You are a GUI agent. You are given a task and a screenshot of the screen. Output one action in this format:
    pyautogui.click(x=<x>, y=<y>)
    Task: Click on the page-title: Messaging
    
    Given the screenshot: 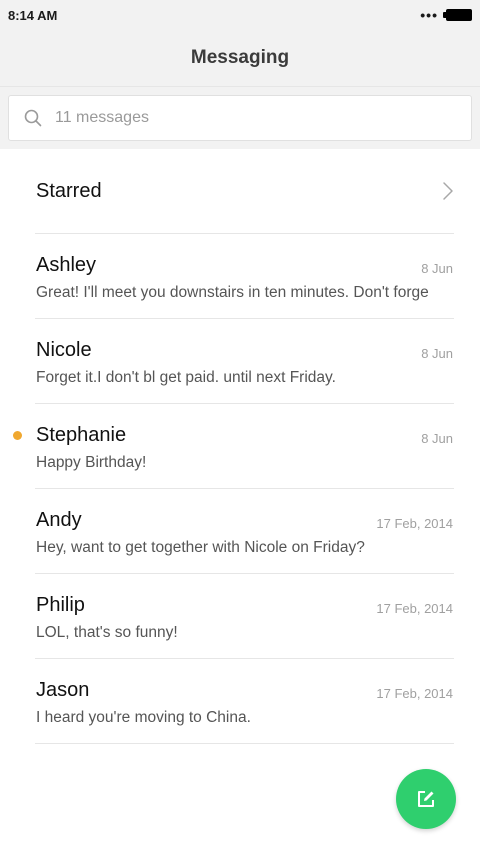 What is the action you would take?
    pyautogui.click(x=240, y=57)
    